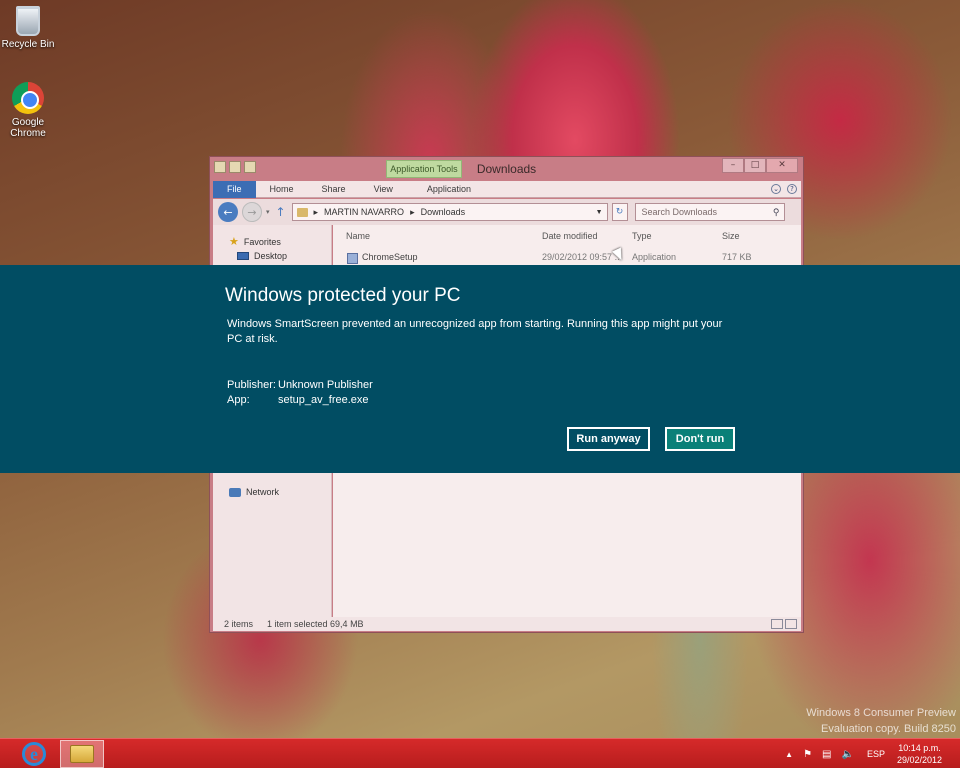 The height and width of the screenshot is (768, 960). I want to click on tab-view: View, so click(383, 189).